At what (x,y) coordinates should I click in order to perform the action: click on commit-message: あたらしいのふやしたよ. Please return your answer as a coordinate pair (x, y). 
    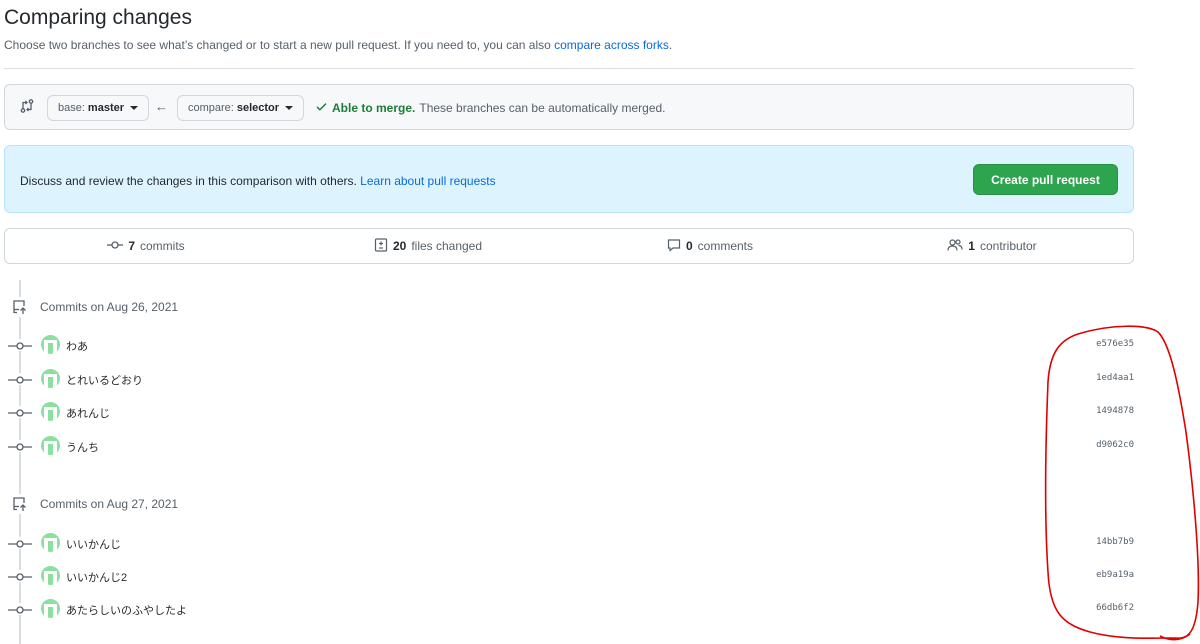
    Looking at the image, I should click on (126, 610).